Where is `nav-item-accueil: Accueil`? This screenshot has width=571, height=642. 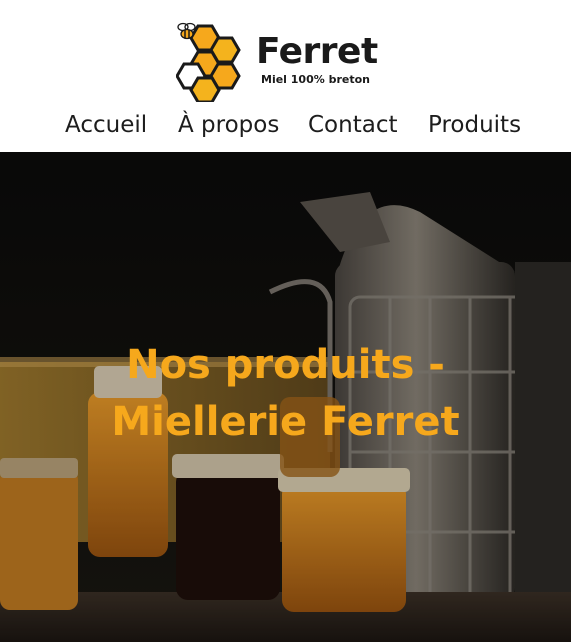
nav-item-accueil: Accueil is located at coordinates (106, 125).